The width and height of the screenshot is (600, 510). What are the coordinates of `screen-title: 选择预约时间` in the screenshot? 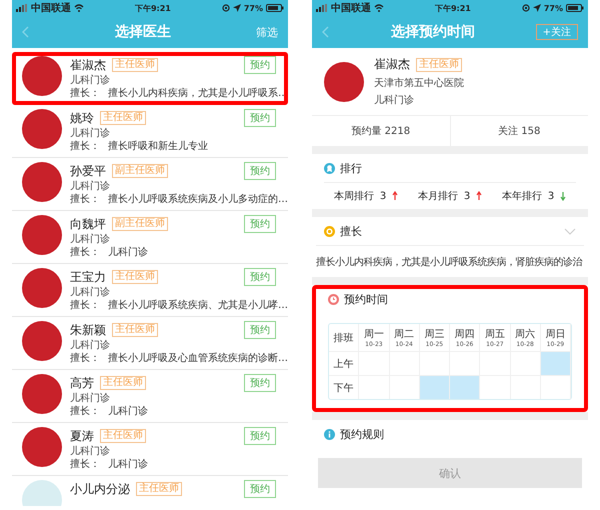 It's located at (432, 32).